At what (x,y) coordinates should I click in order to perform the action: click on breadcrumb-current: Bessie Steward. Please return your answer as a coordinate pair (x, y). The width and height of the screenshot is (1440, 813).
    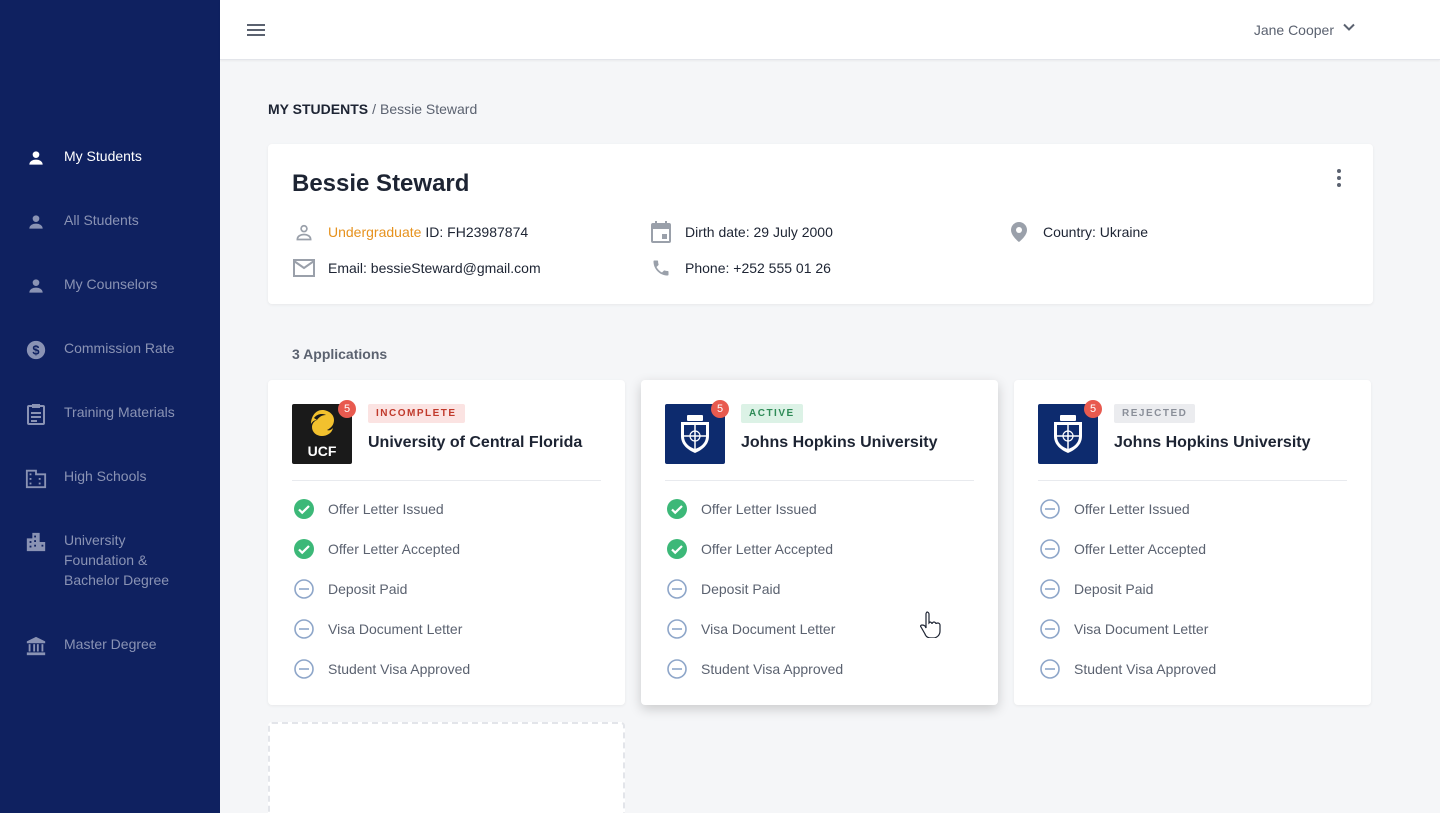
    Looking at the image, I should click on (428, 109).